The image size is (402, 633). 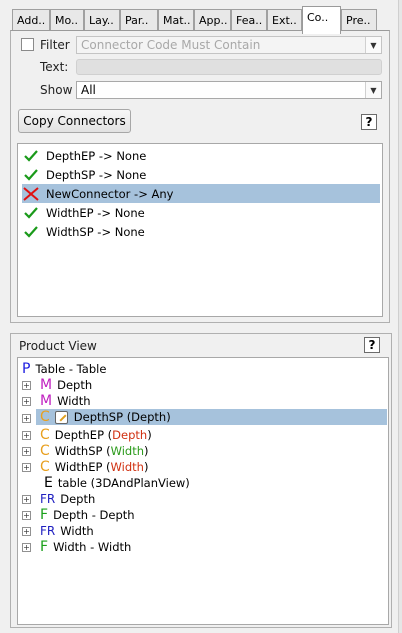 I want to click on tree-node-connector-selected: C DepthSP (Depth), so click(x=211, y=417).